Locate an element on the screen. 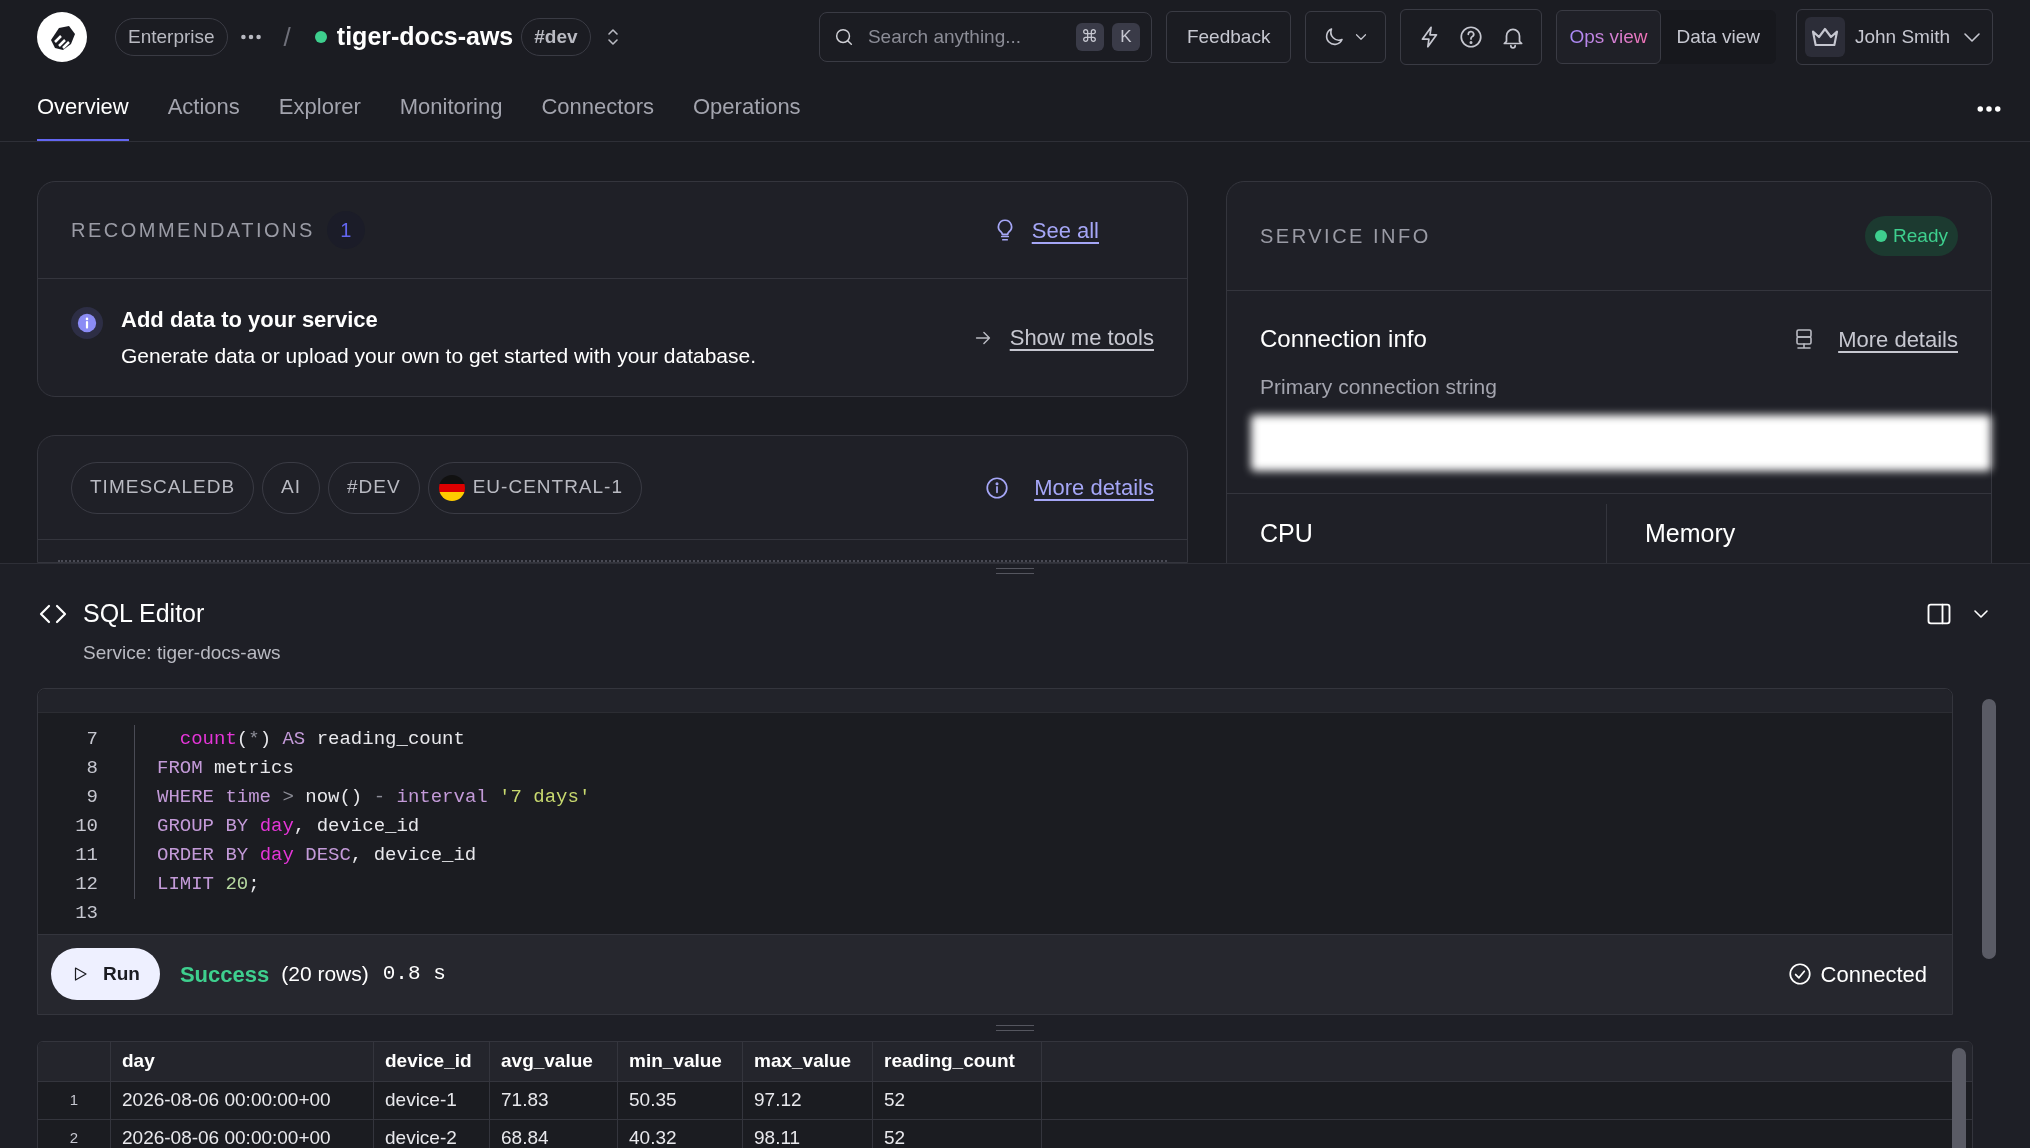 Image resolution: width=2030 pixels, height=1148 pixels. user-menu: John Smith is located at coordinates (1894, 37).